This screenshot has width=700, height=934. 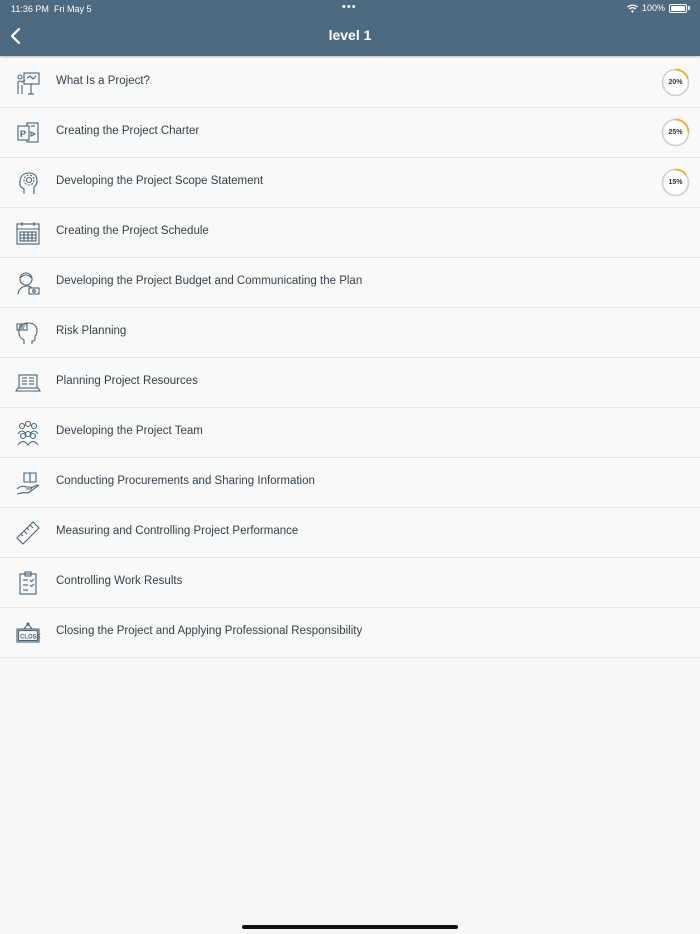 I want to click on status-indicators: 100%, so click(x=658, y=8).